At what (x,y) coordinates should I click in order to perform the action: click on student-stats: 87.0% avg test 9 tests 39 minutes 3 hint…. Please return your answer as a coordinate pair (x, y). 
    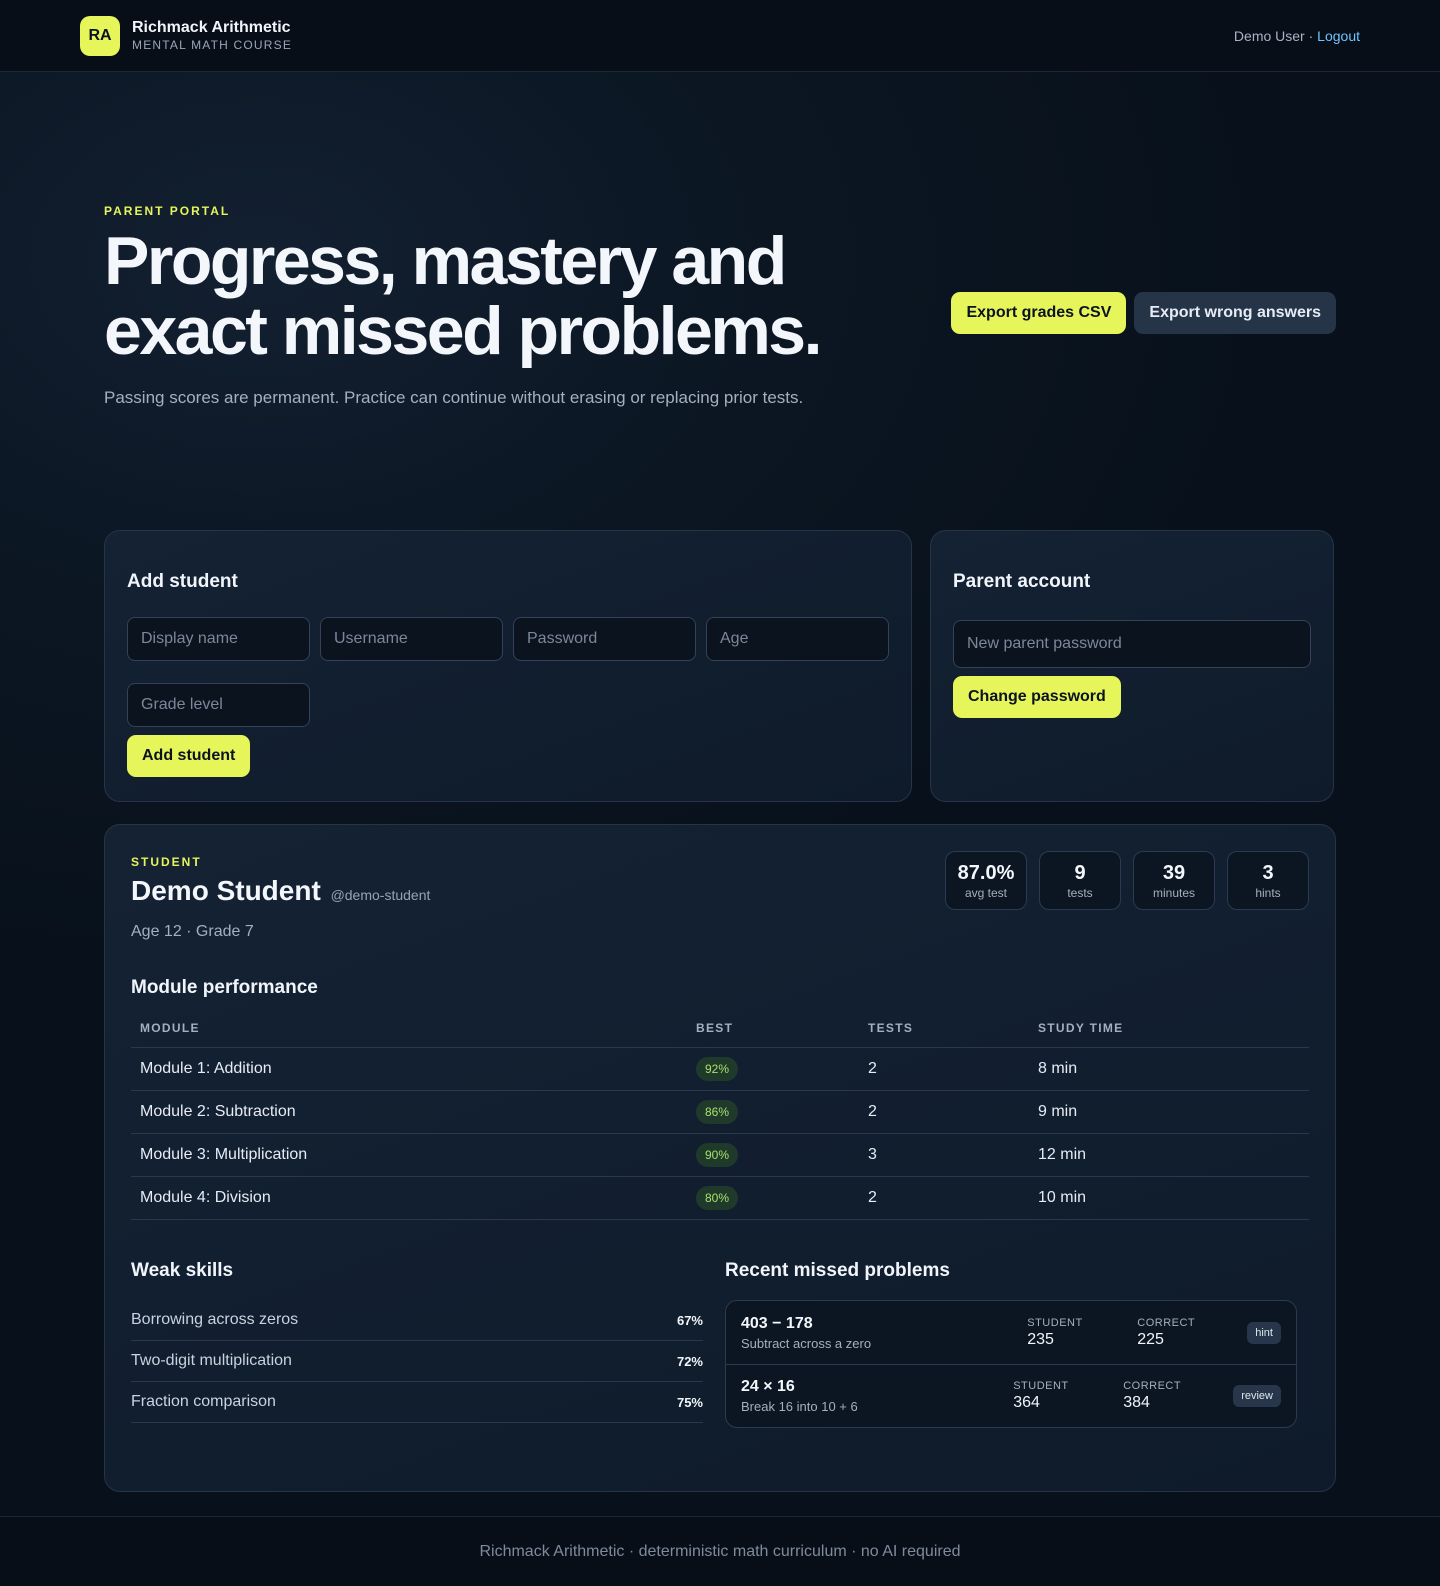
    Looking at the image, I should click on (1127, 880).